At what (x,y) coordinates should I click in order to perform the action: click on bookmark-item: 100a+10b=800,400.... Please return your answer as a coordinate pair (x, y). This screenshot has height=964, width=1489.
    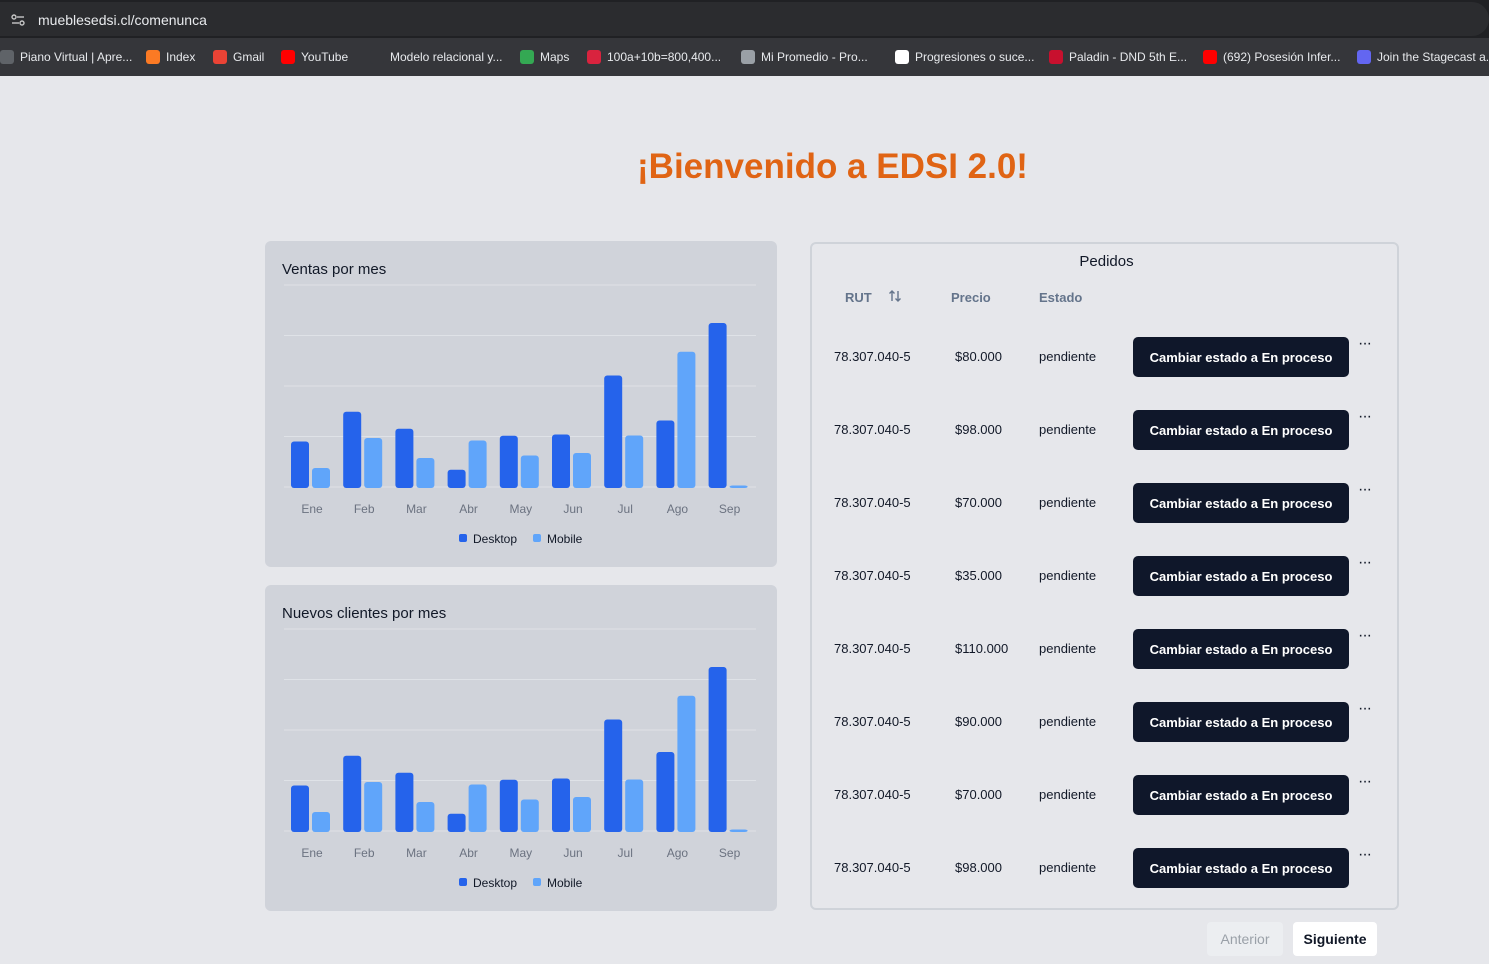
    Looking at the image, I should click on (654, 57).